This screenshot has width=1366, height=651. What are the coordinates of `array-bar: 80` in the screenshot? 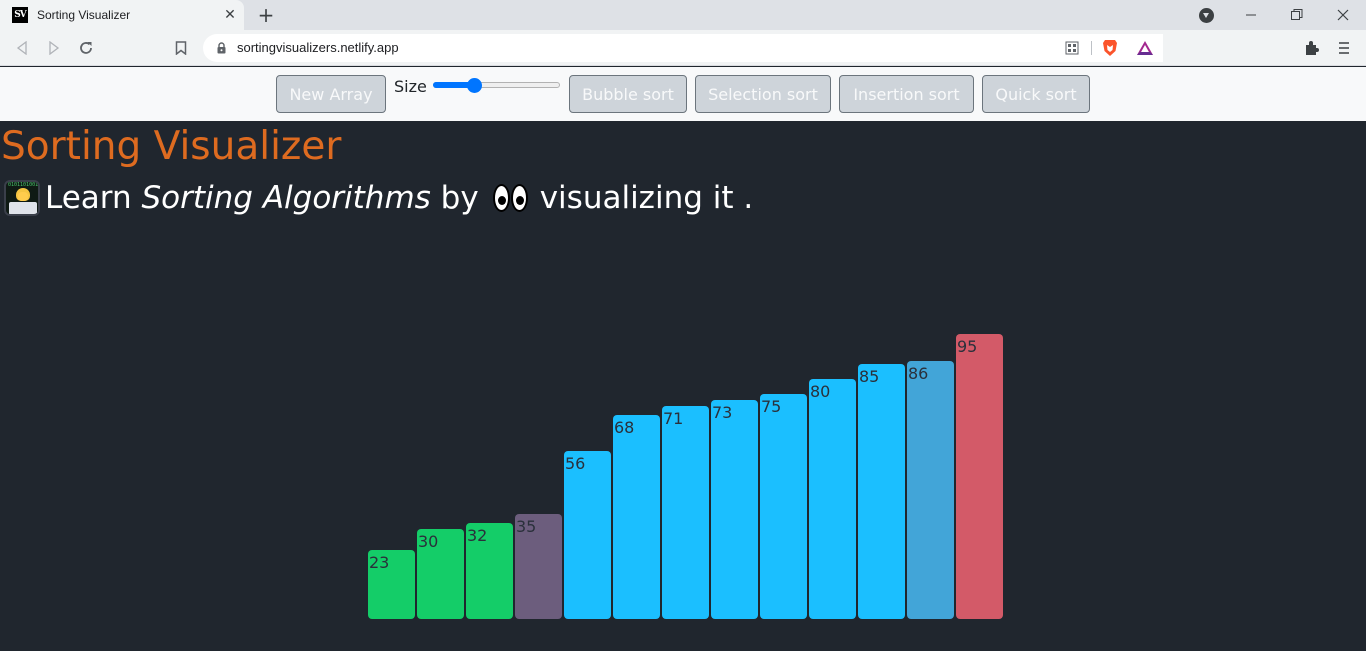 It's located at (832, 499).